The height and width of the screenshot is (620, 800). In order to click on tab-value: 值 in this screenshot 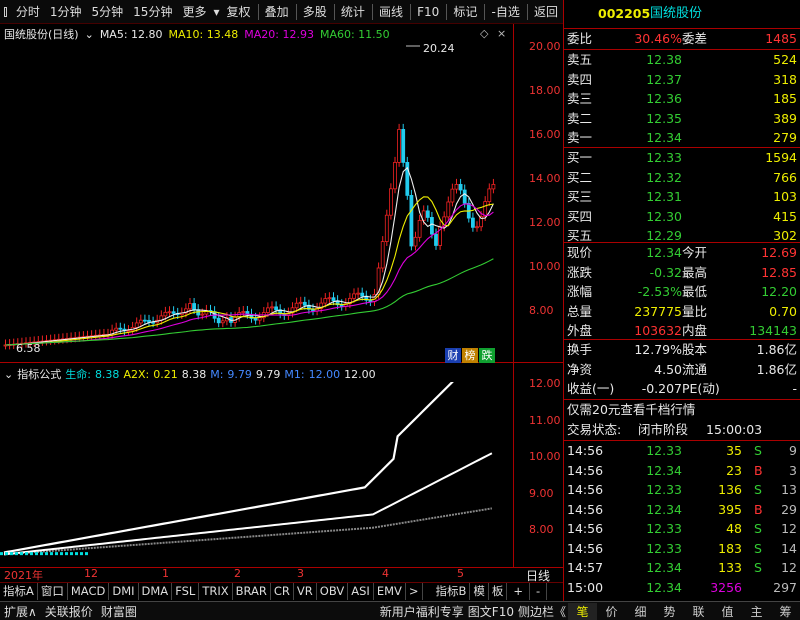, I will do `click(727, 611)`.